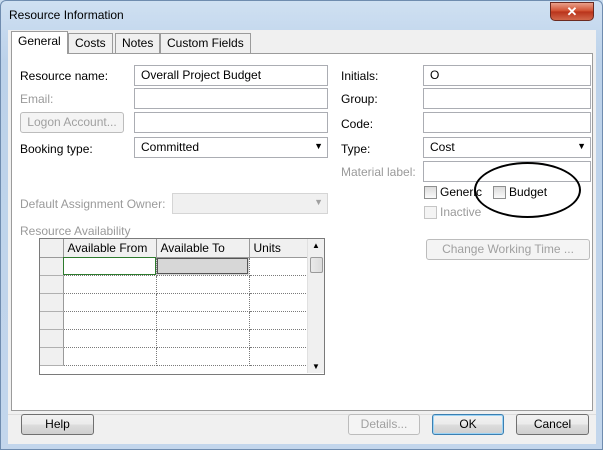 The width and height of the screenshot is (603, 450). I want to click on column-header-rowhead, so click(52, 248).